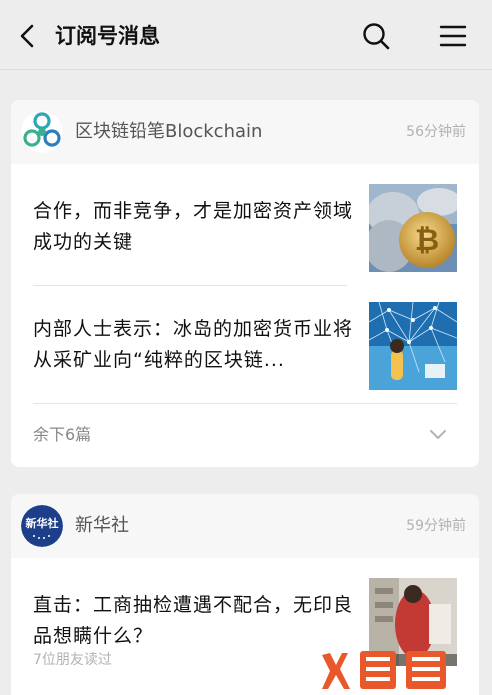 The height and width of the screenshot is (695, 492). What do you see at coordinates (42, 132) in the screenshot?
I see `blockchain-logo-icon` at bounding box center [42, 132].